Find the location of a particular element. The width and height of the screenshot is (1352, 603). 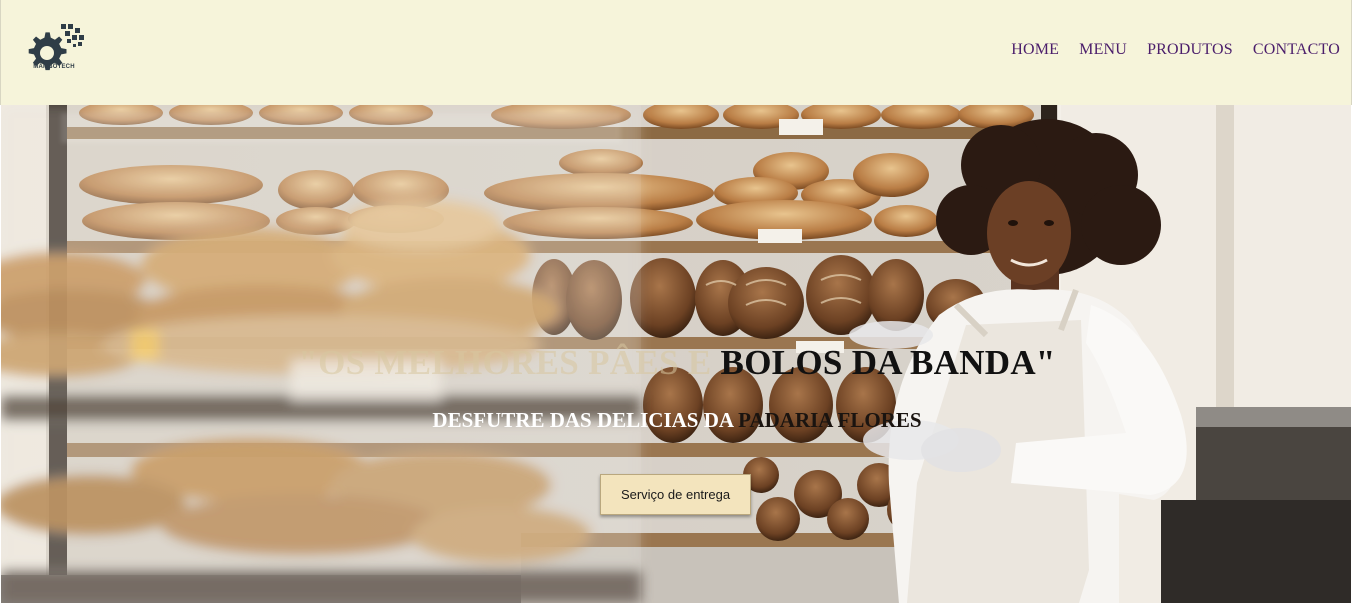

hero-subtitle: DESFUTRE DAS DELICIAS DA PADARIA FLORES is located at coordinates (676, 420).